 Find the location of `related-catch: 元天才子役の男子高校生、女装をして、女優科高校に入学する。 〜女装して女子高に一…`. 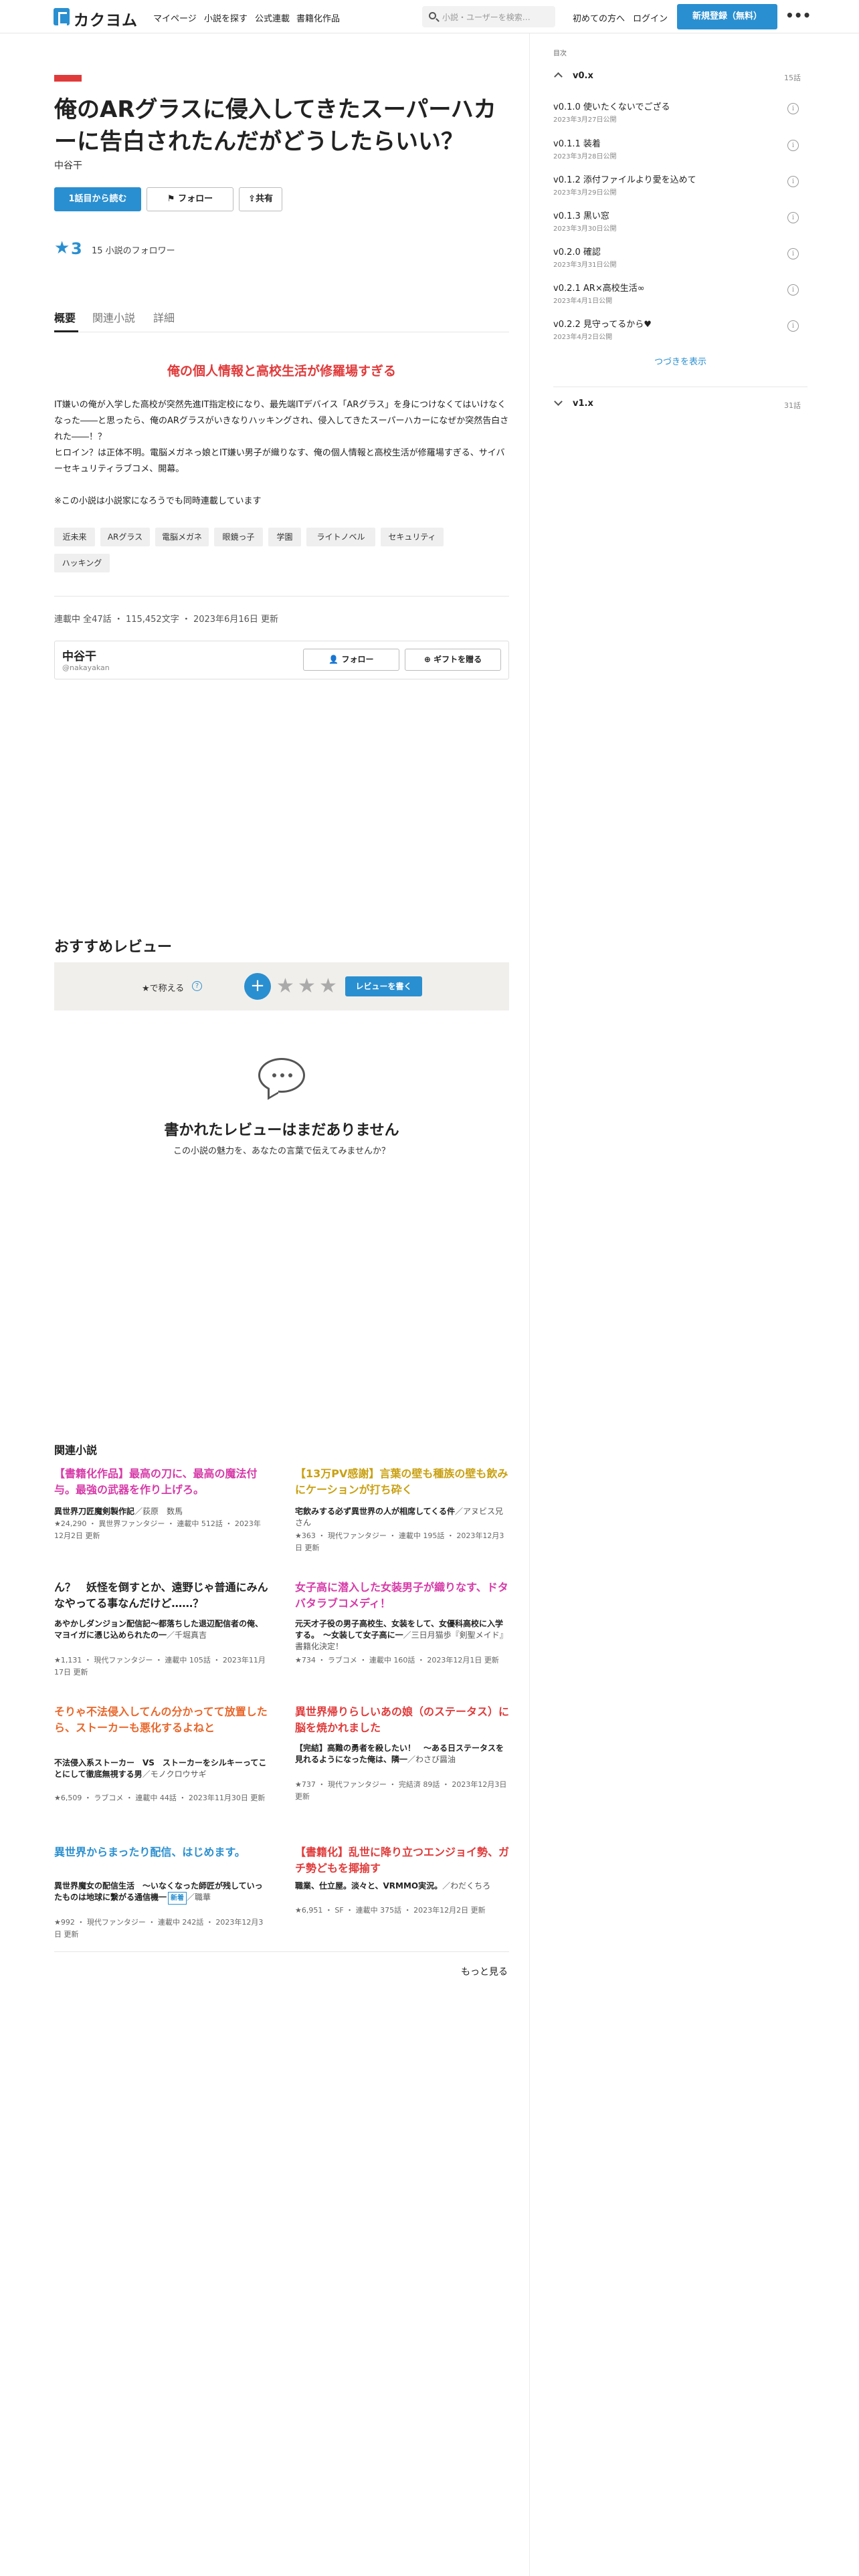

related-catch: 元天才子役の男子高校生、女装をして、女優科高校に入学する。 〜女装して女子高に一… is located at coordinates (402, 1635).